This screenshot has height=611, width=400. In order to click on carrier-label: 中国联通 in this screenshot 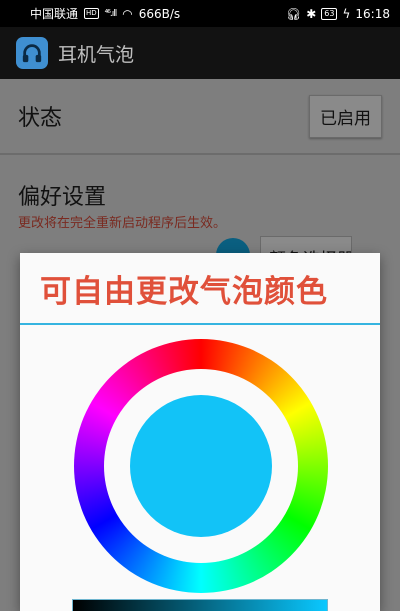, I will do `click(54, 14)`.